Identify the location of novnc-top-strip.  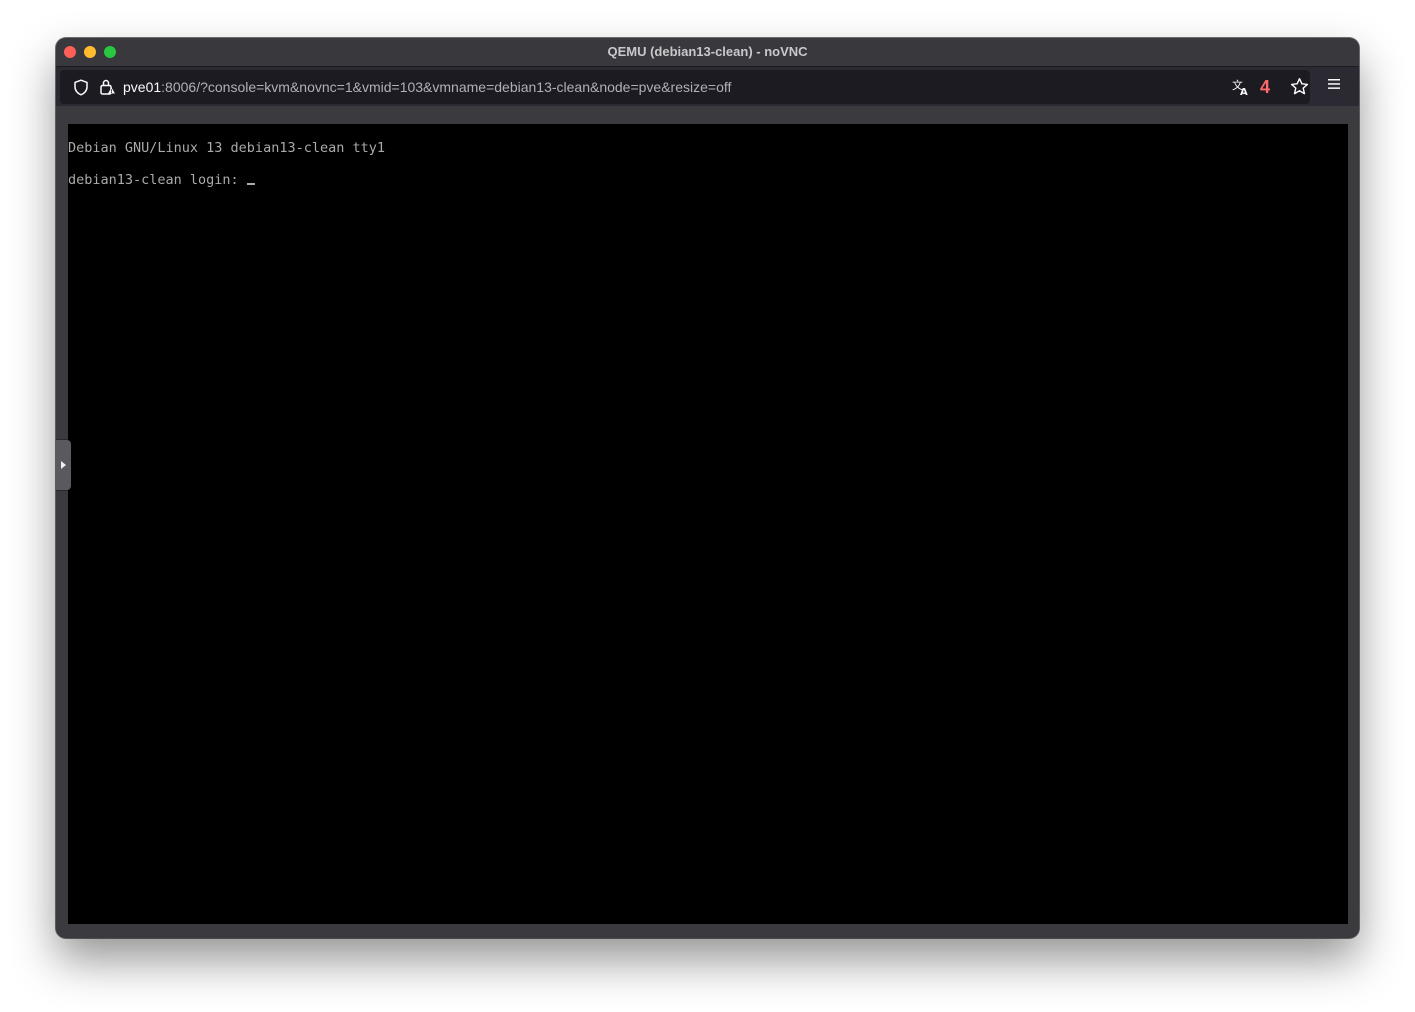
(707, 115).